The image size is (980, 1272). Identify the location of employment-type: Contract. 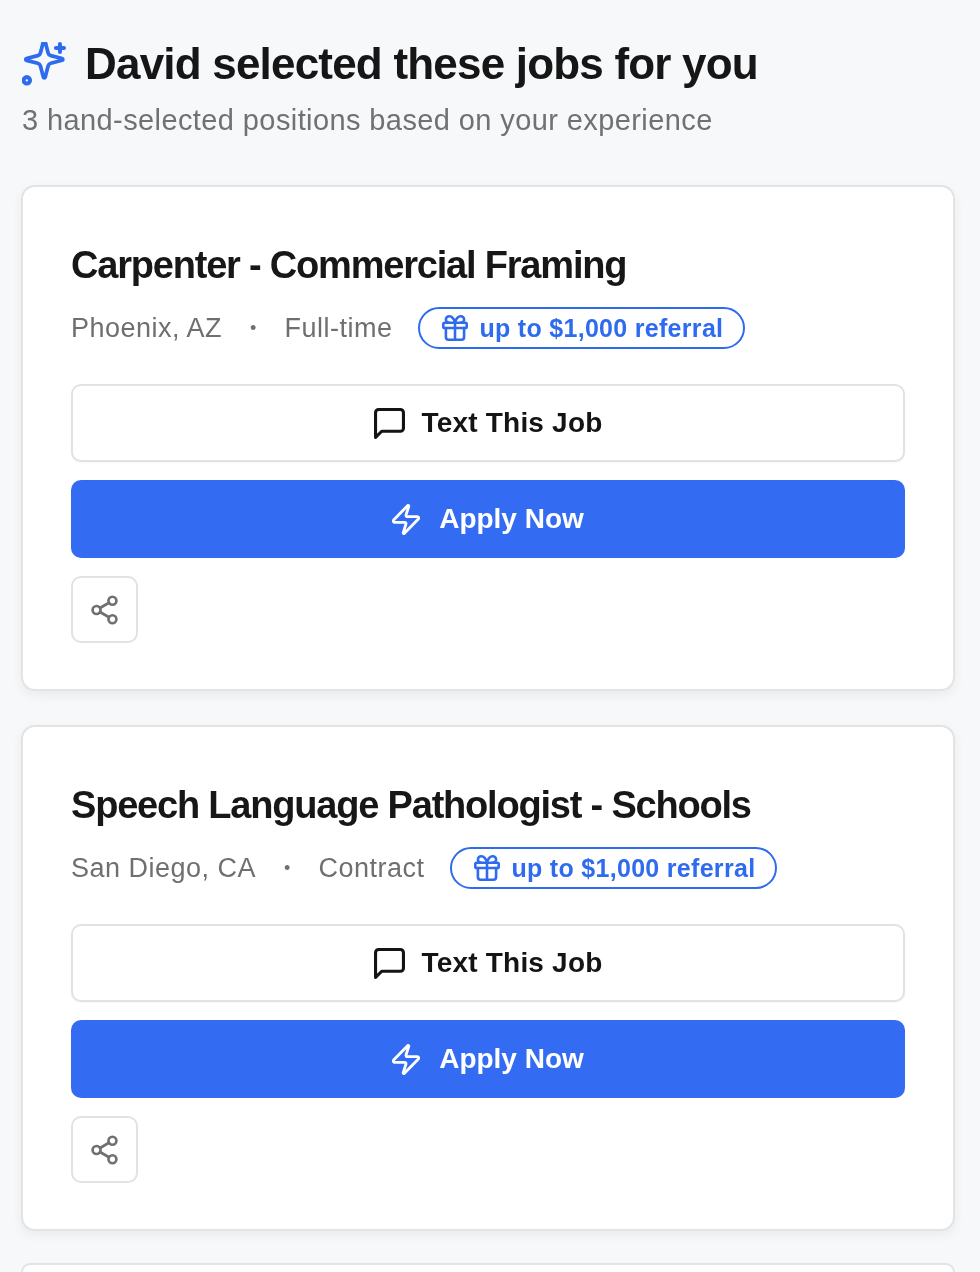
(371, 868).